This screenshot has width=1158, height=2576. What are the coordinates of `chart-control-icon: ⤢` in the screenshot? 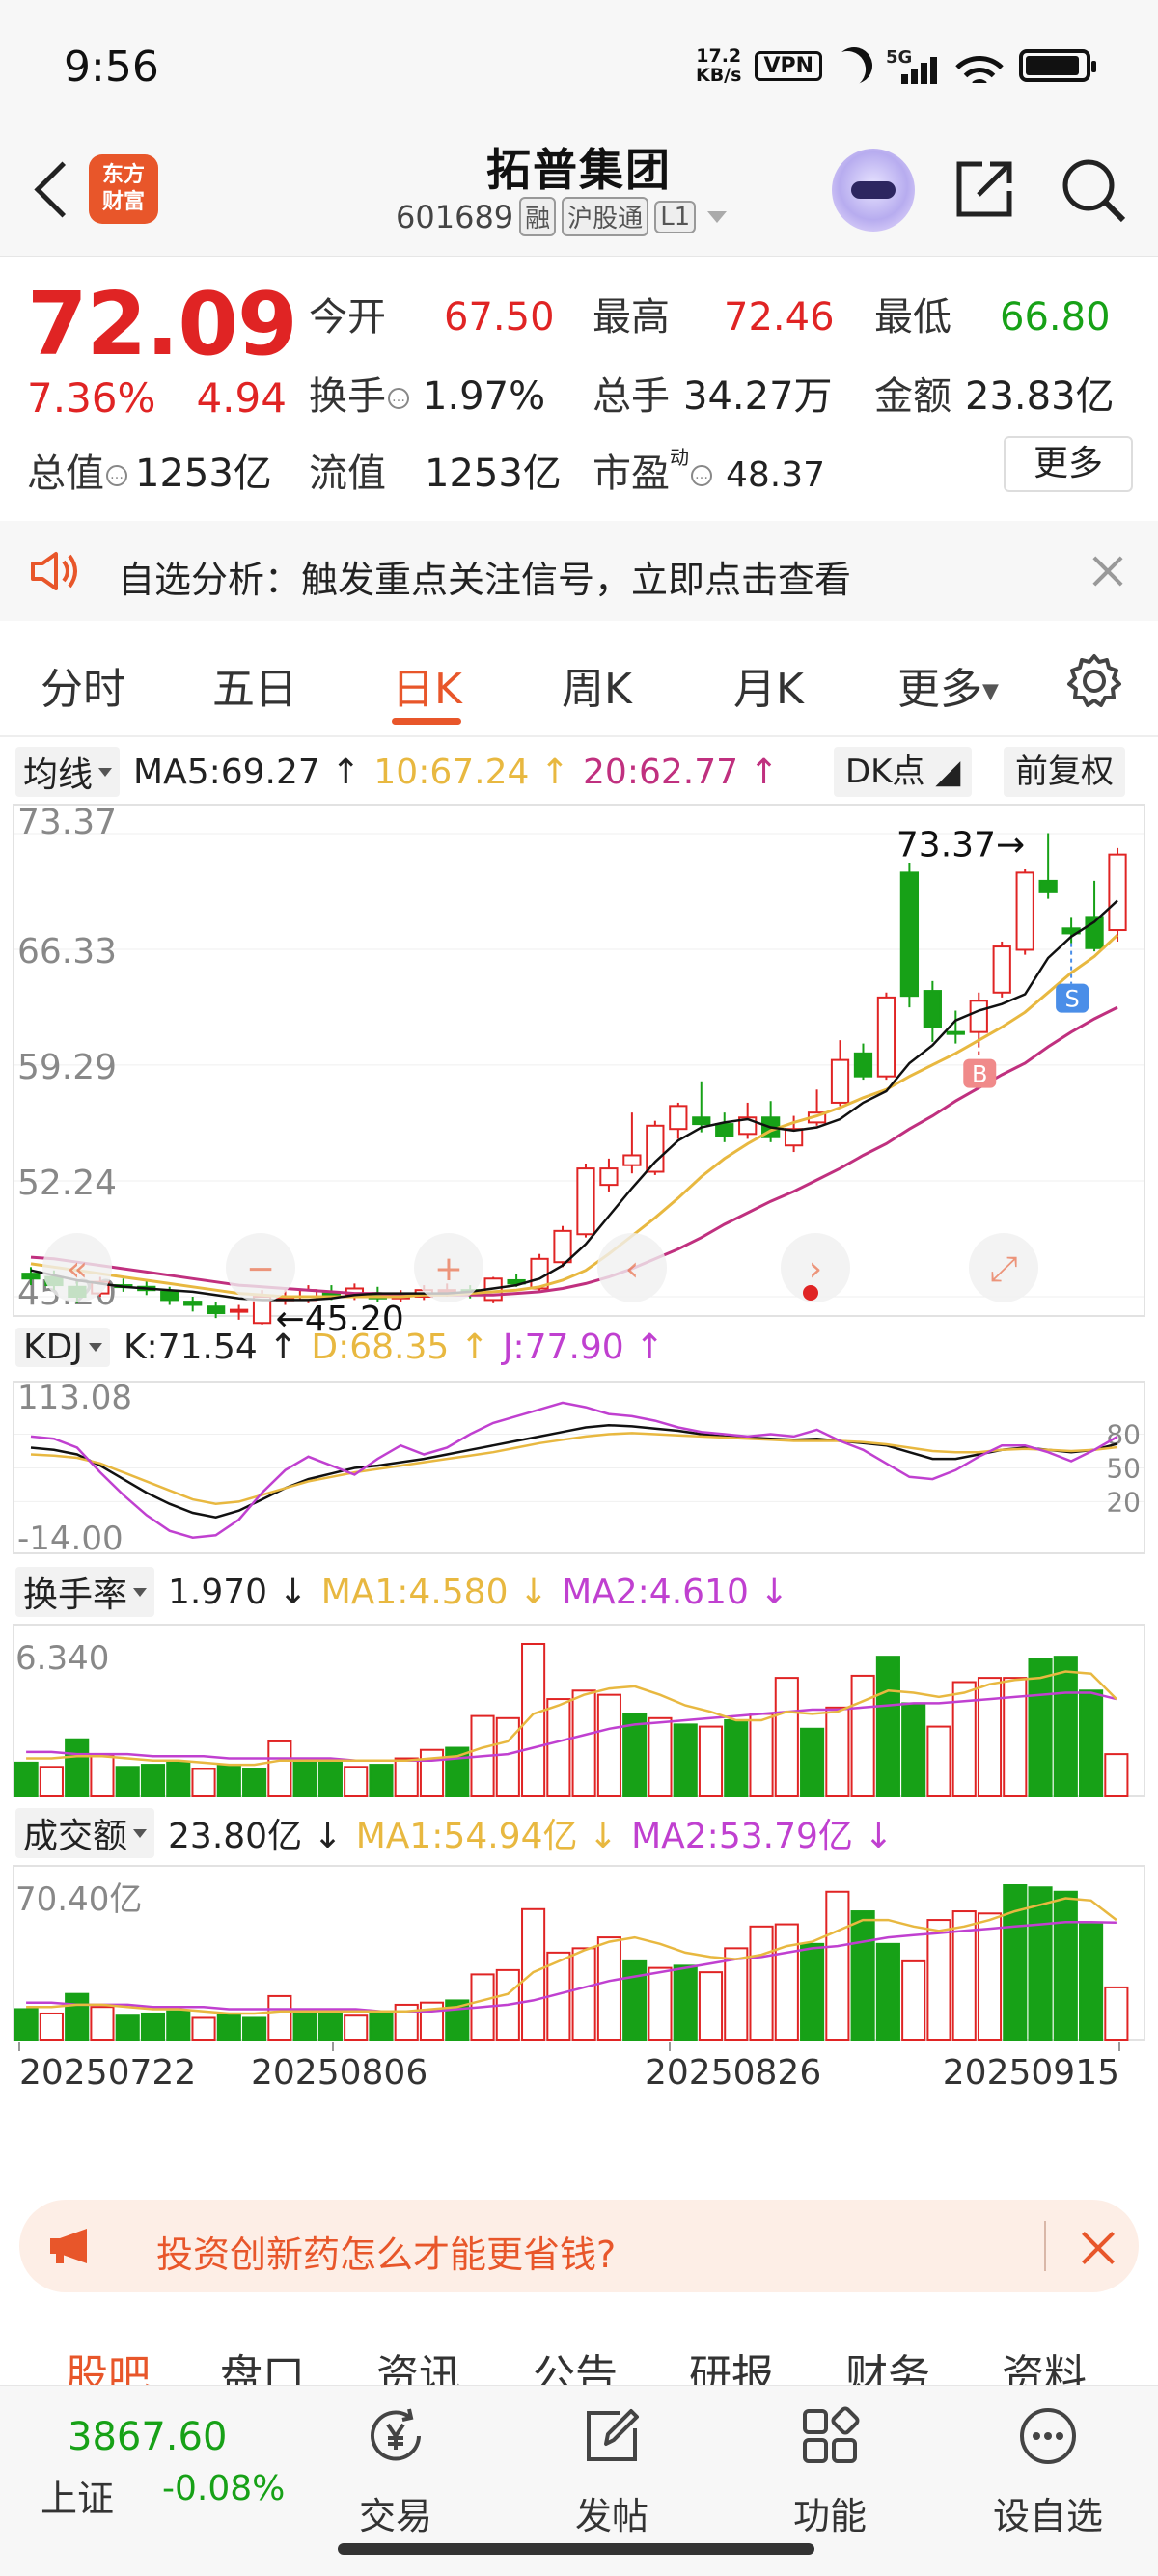 It's located at (1004, 1269).